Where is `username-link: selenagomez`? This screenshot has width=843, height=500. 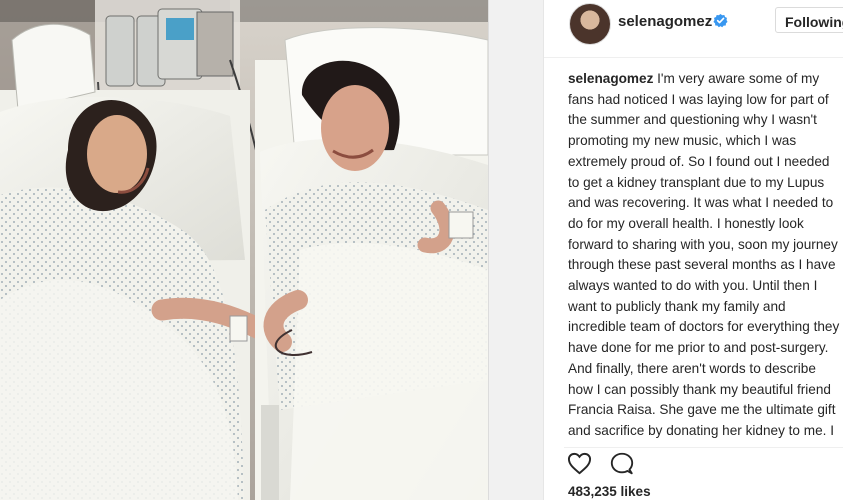 username-link: selenagomez is located at coordinates (665, 21).